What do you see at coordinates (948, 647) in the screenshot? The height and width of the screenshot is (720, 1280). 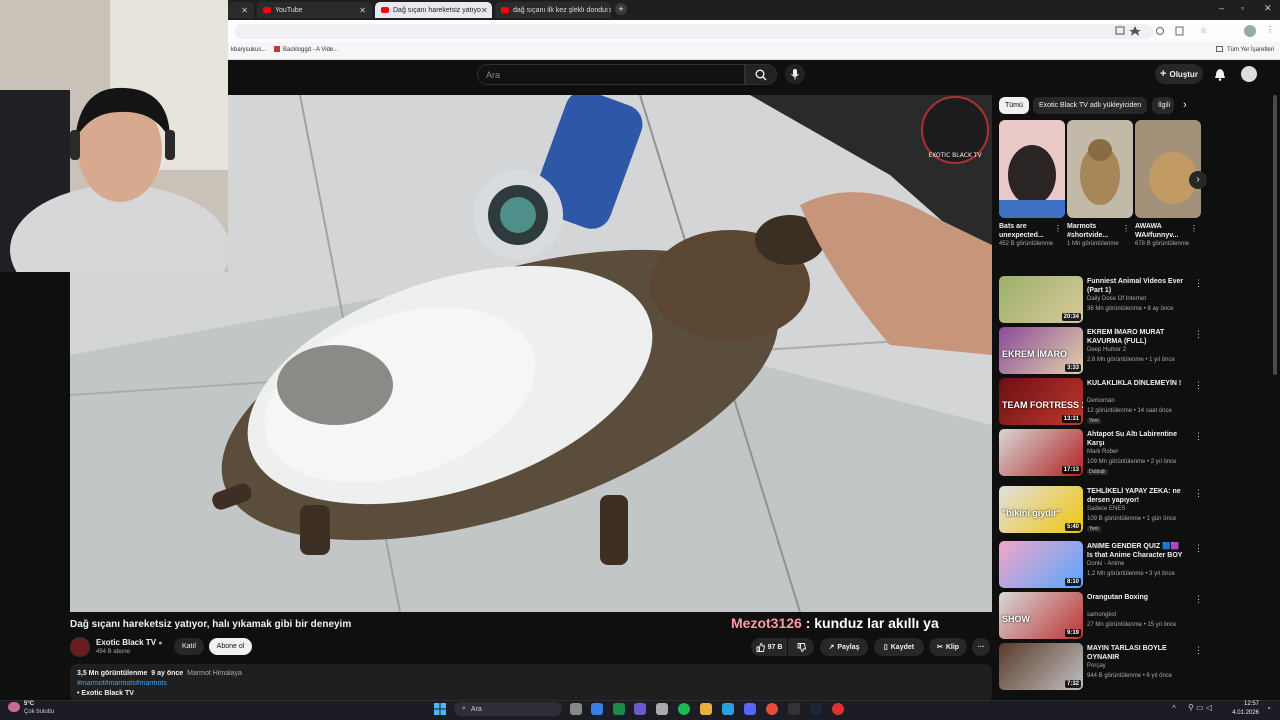 I see `clip-button: ✂ Klip` at bounding box center [948, 647].